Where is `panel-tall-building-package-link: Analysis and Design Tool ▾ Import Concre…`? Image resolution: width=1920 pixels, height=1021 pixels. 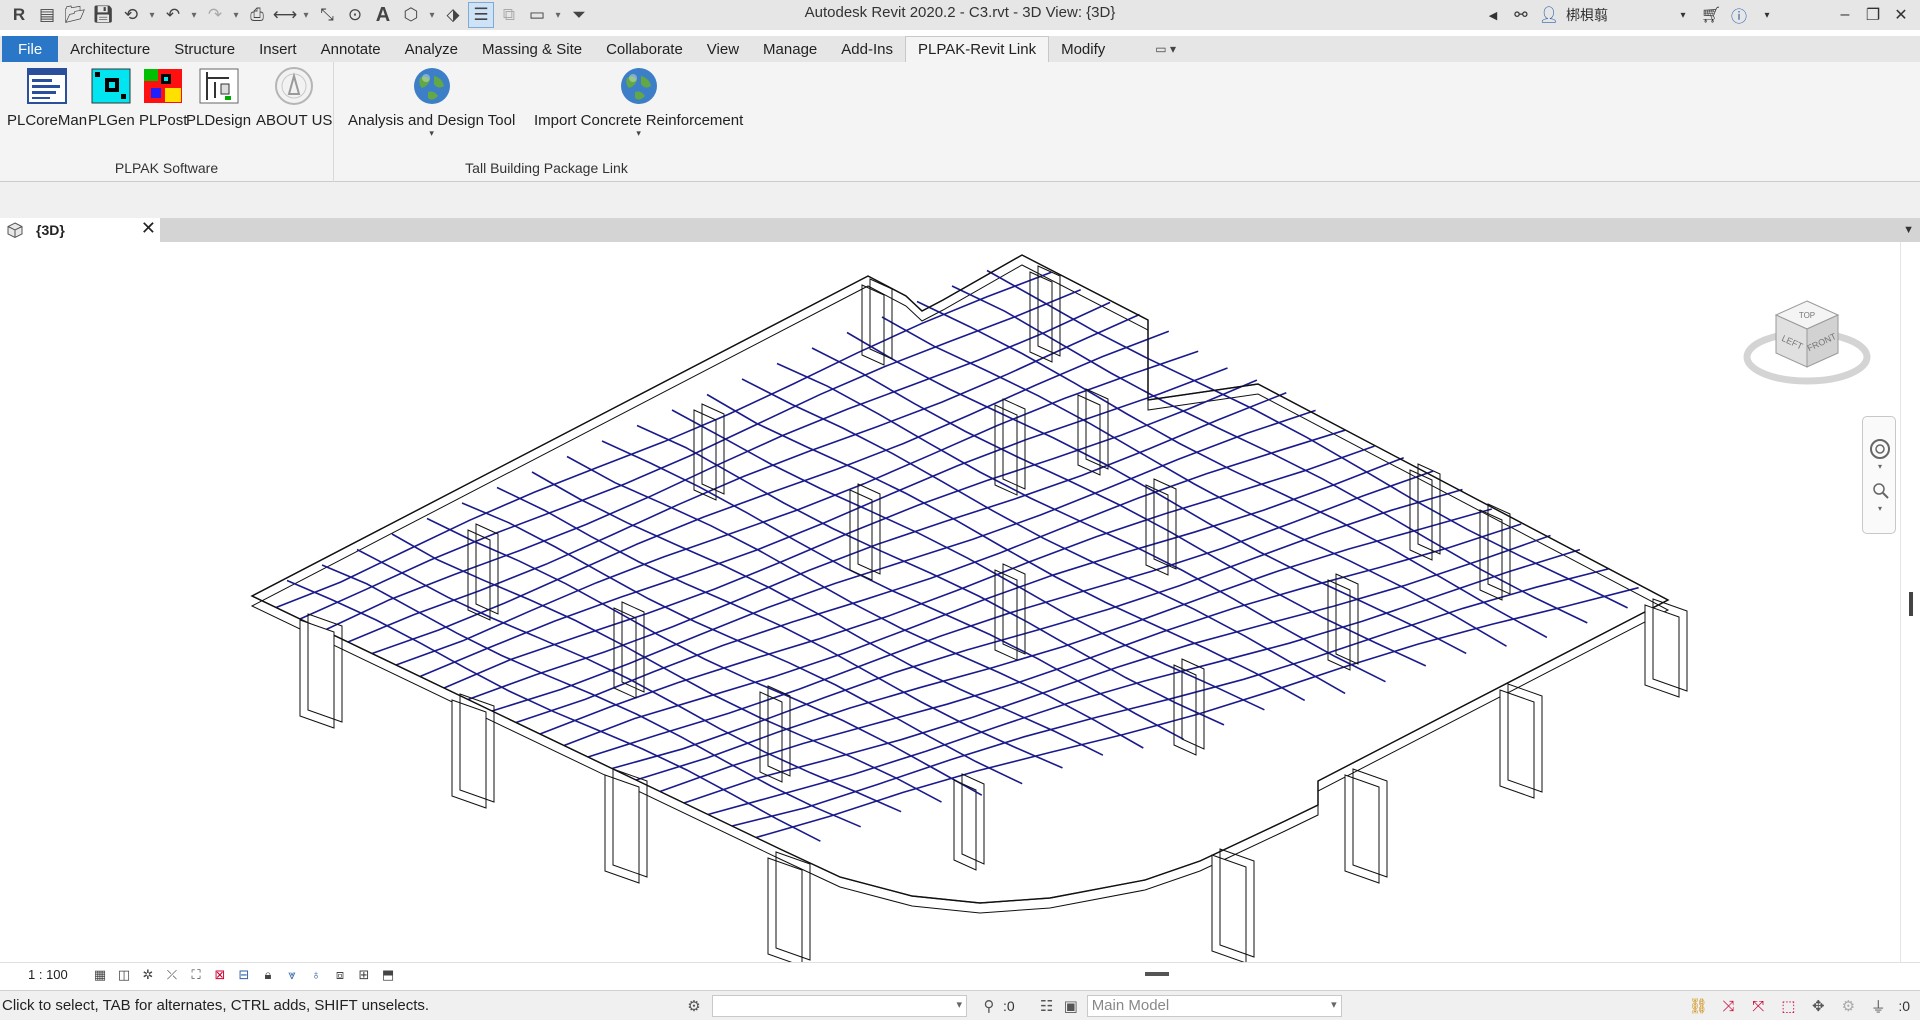
panel-tall-building-package-link: Analysis and Design Tool ▾ Import Concre… is located at coordinates (546, 122).